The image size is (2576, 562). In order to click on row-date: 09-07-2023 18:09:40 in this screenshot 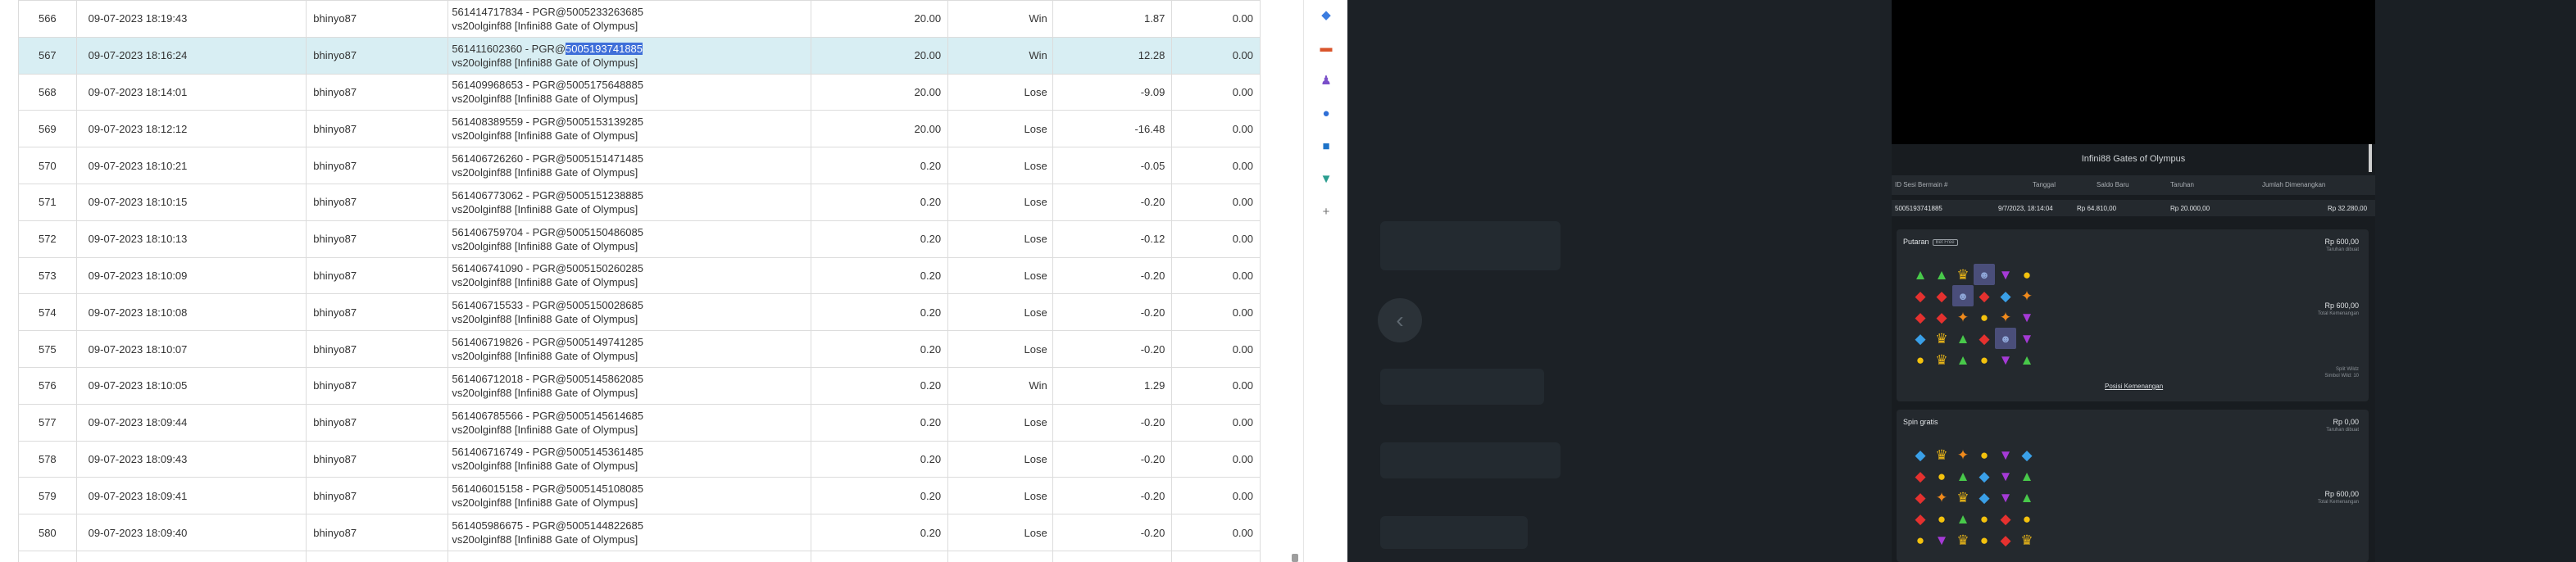, I will do `click(191, 532)`.